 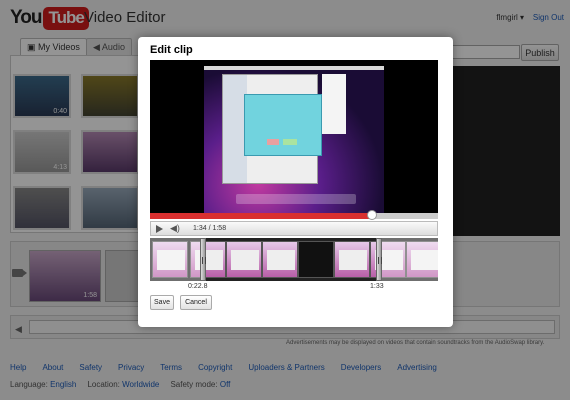 What do you see at coordinates (334, 104) in the screenshot?
I see `panel-graphic` at bounding box center [334, 104].